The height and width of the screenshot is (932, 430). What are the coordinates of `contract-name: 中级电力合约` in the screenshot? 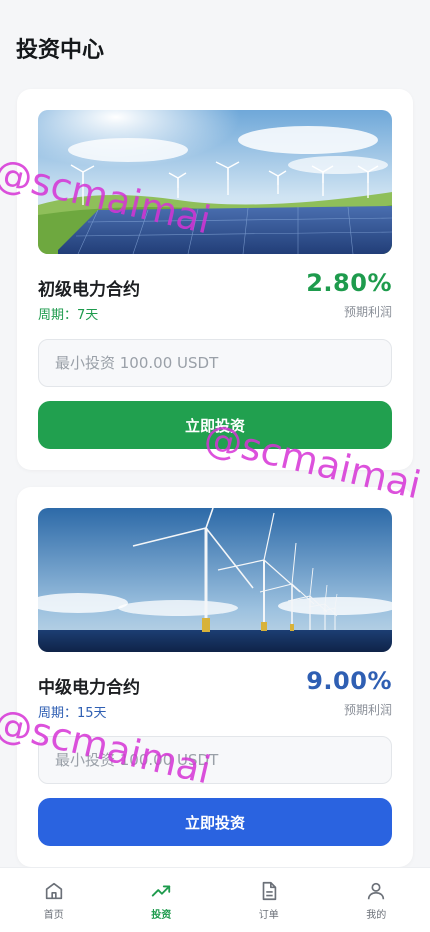 It's located at (89, 688).